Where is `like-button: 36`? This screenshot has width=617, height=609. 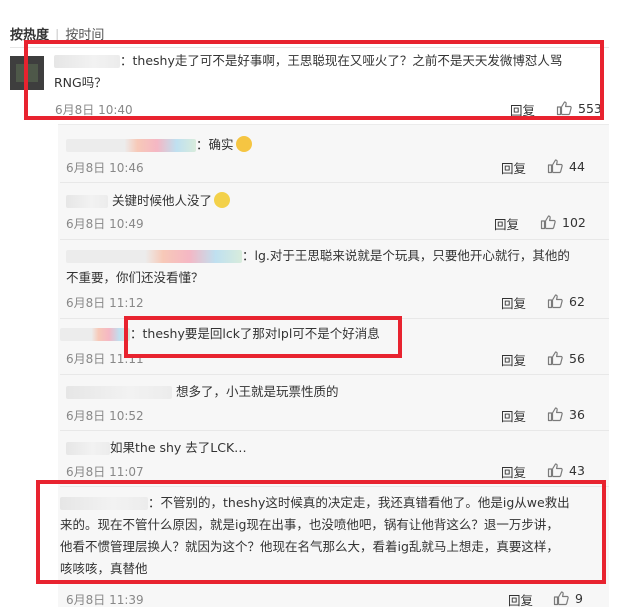 like-button: 36 is located at coordinates (566, 414).